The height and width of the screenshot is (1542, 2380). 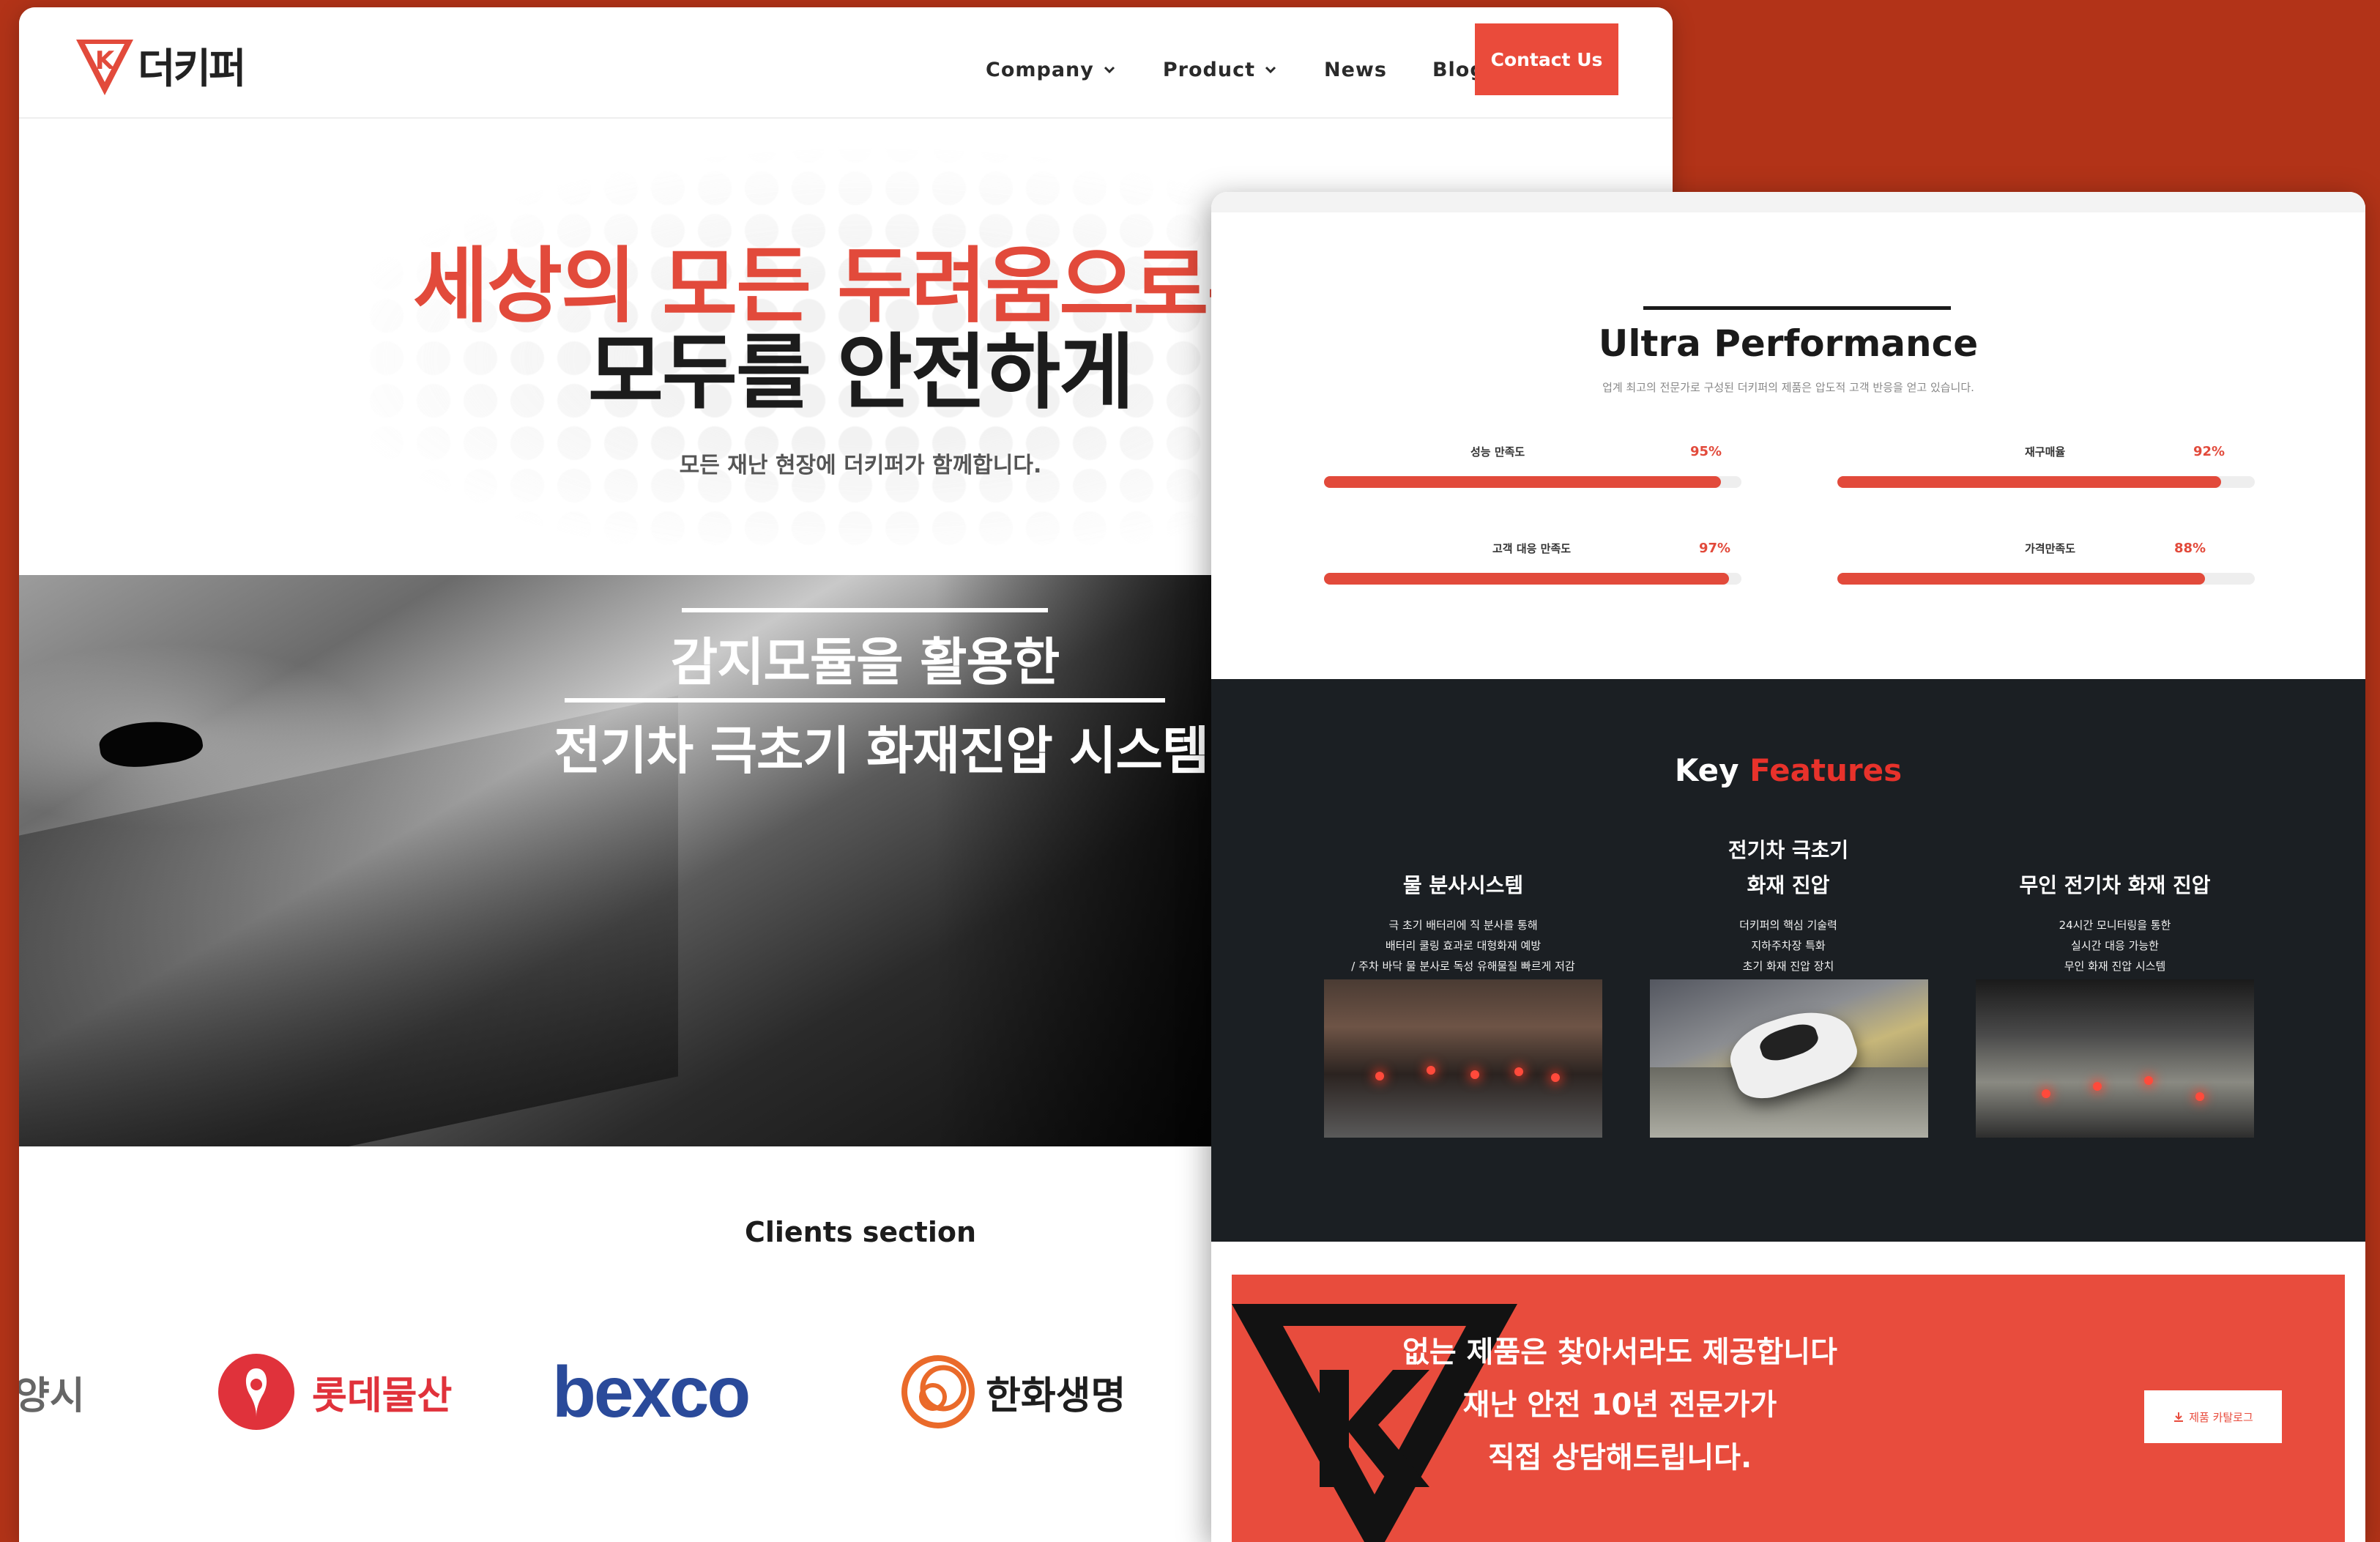 I want to click on feature-desc-line: 극 초기 배터리에 직 분사를 통해, so click(x=1463, y=926).